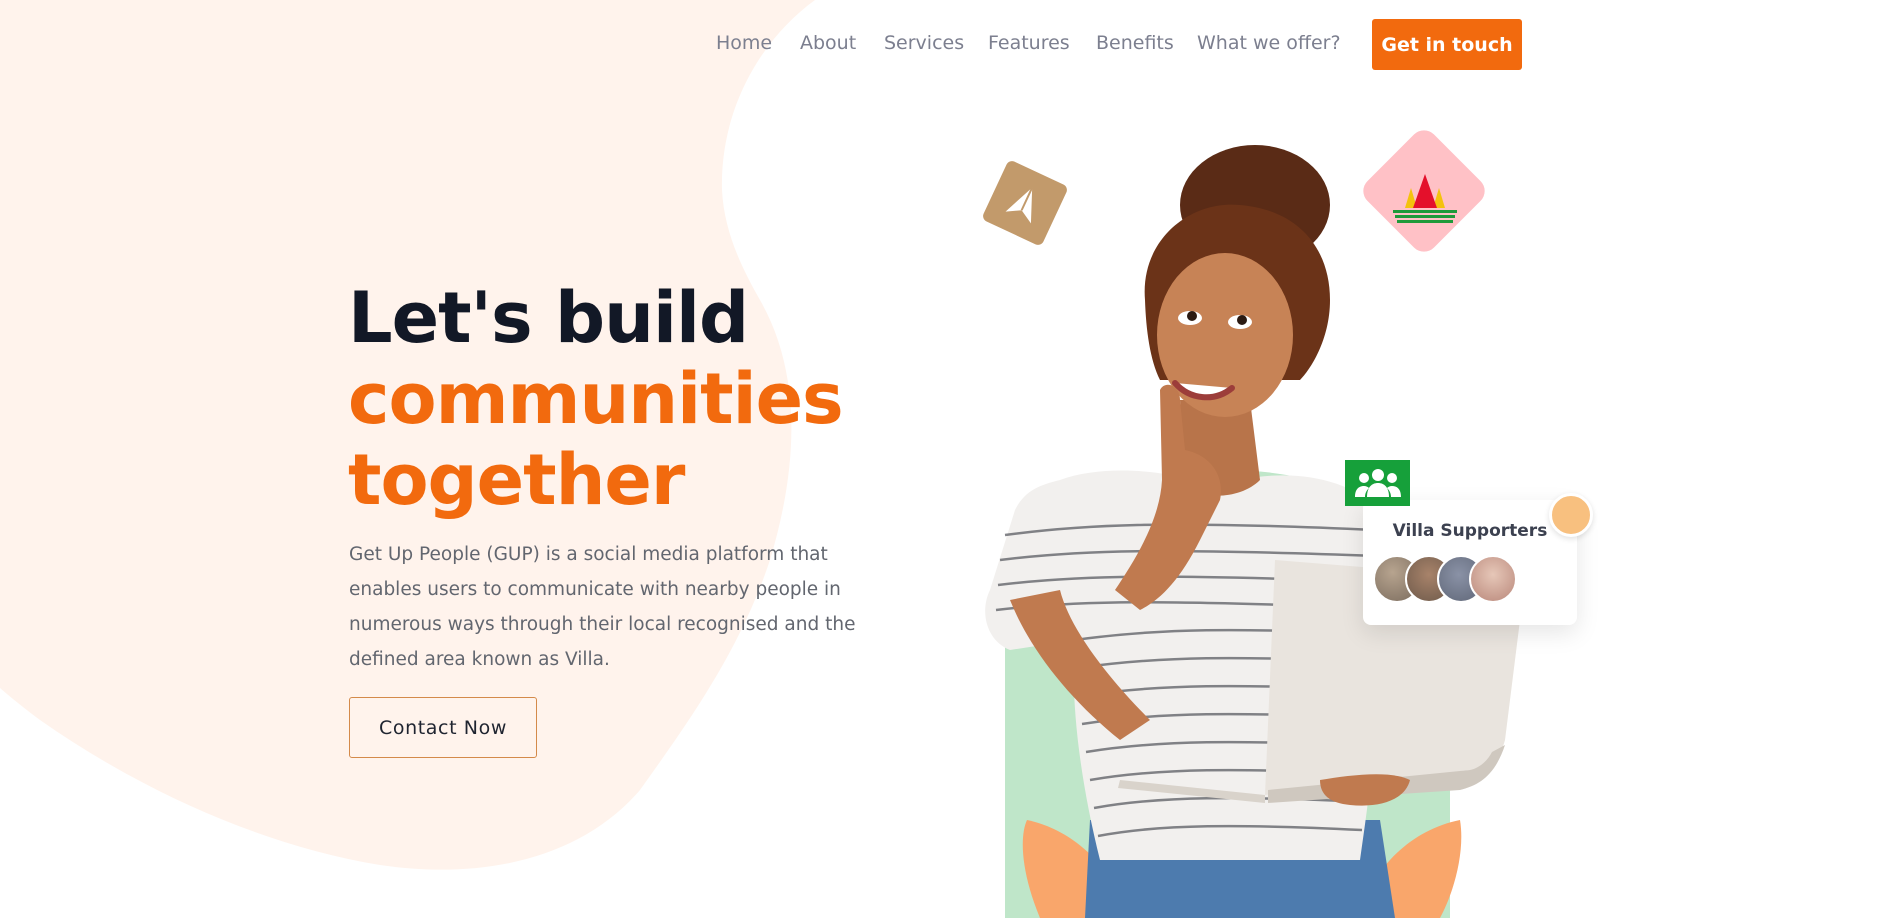 The height and width of the screenshot is (918, 1895). Describe the element at coordinates (443, 727) in the screenshot. I see `contact-now-button: Contact Now` at that location.